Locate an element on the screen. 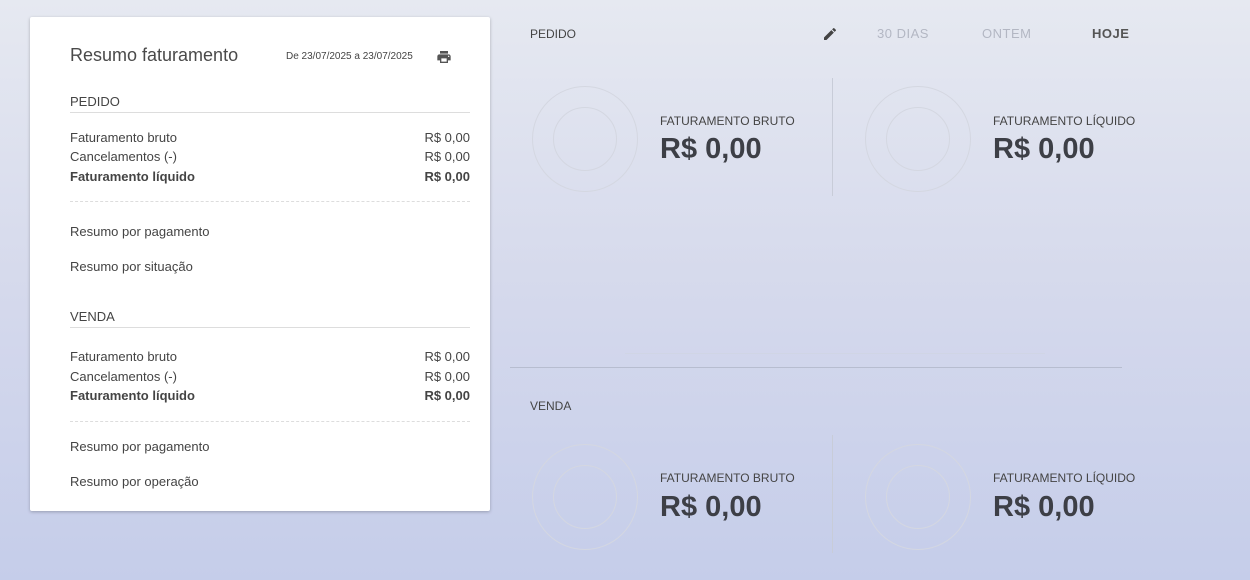 This screenshot has width=1250, height=580. pedido-heading: PEDIDO is located at coordinates (270, 103).